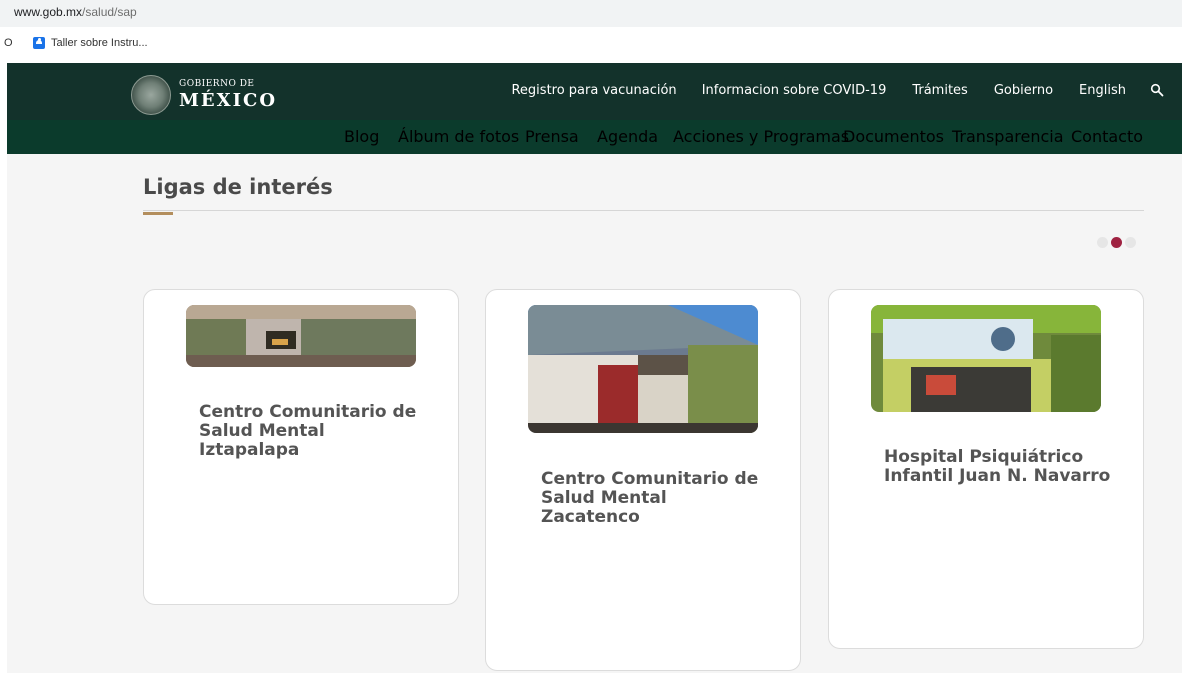 Image resolution: width=1182 pixels, height=673 pixels. I want to click on gobierno-logo: GOBIERNO DE MÉXICO, so click(204, 95).